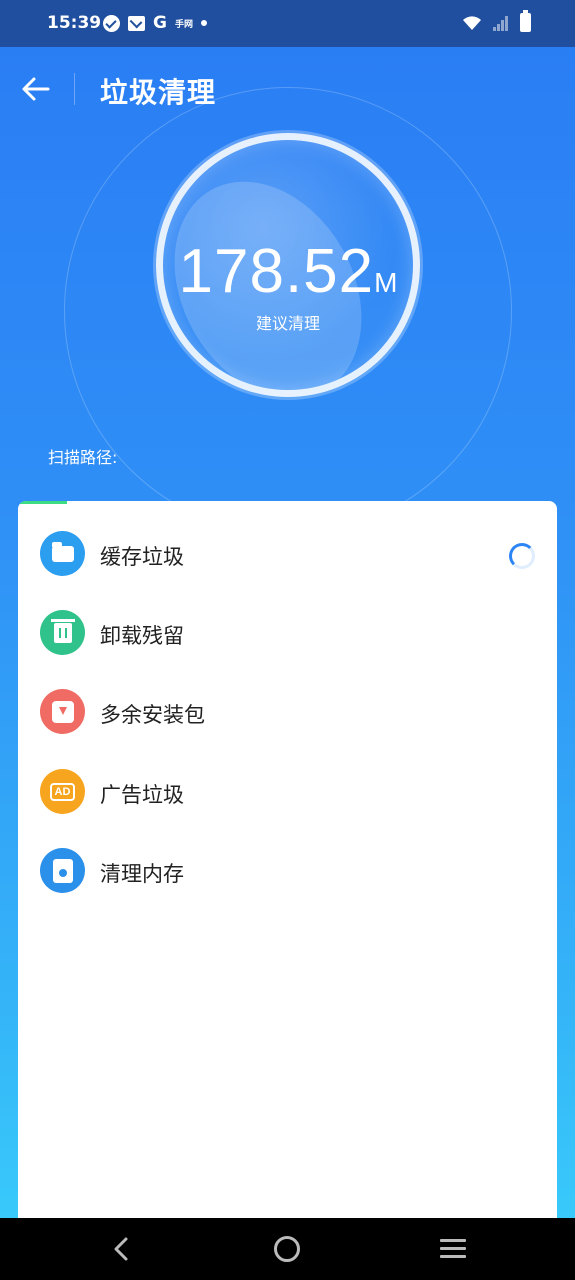  Describe the element at coordinates (287, 711) in the screenshot. I see `list-item-redundant-packages: 多余安装包` at that location.